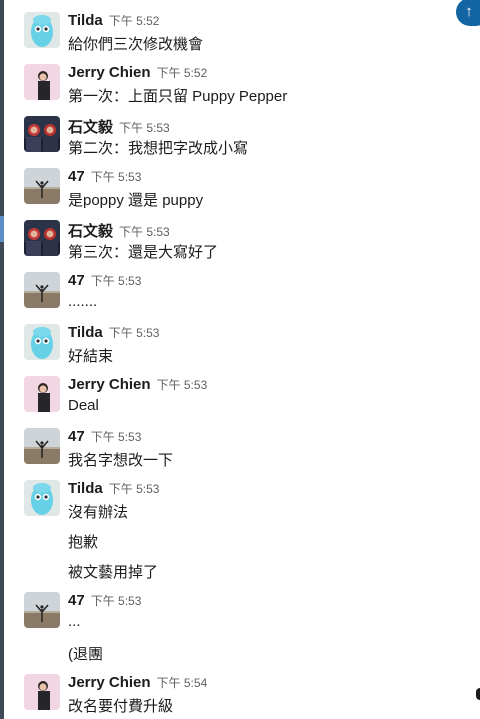 The image size is (480, 719). Describe the element at coordinates (244, 450) in the screenshot. I see `message: 47 下午 5:53 我名字想改一下` at that location.